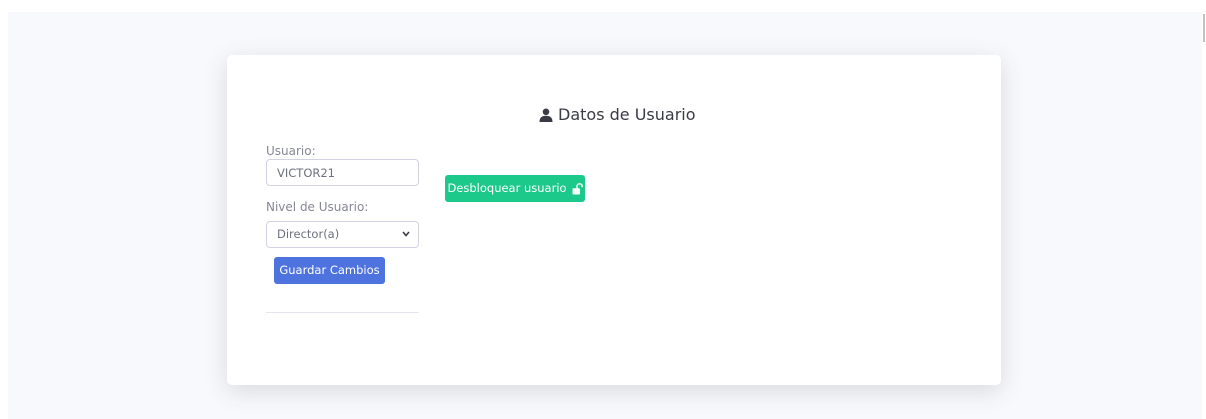 Image resolution: width=1206 pixels, height=419 pixels. Describe the element at coordinates (1204, 209) in the screenshot. I see `scrollbar-track` at that location.